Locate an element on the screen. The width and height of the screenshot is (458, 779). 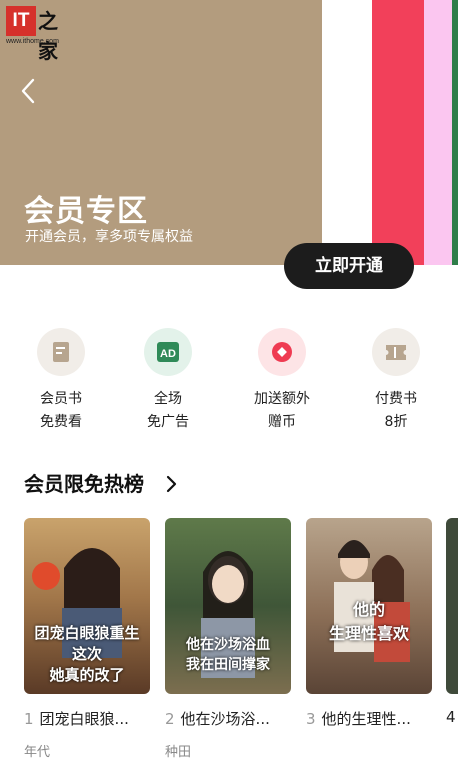
book-rank: 1 is located at coordinates (29, 719).